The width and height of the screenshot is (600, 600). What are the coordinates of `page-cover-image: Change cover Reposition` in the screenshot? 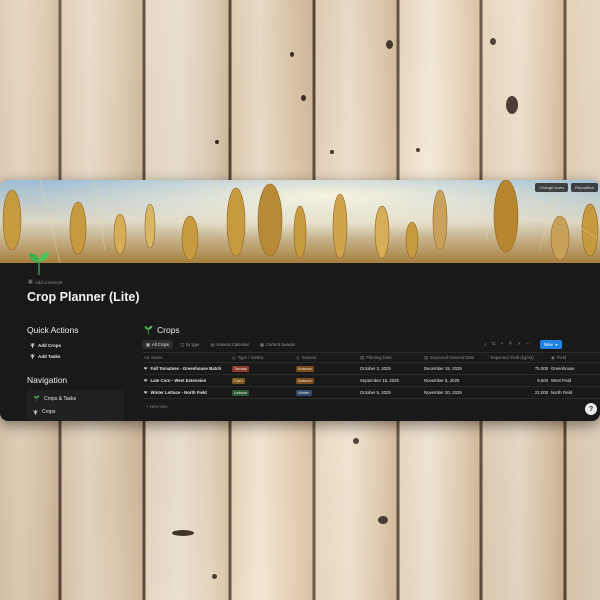 It's located at (300, 221).